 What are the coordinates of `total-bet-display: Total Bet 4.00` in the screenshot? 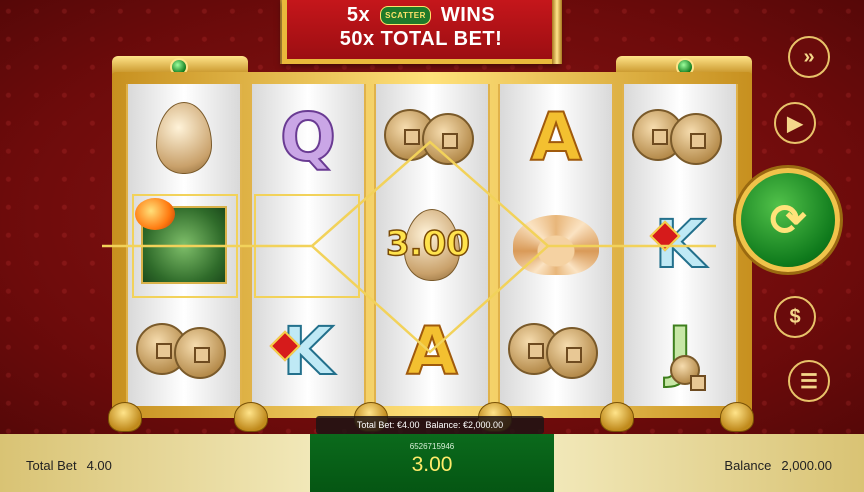 It's located at (69, 465).